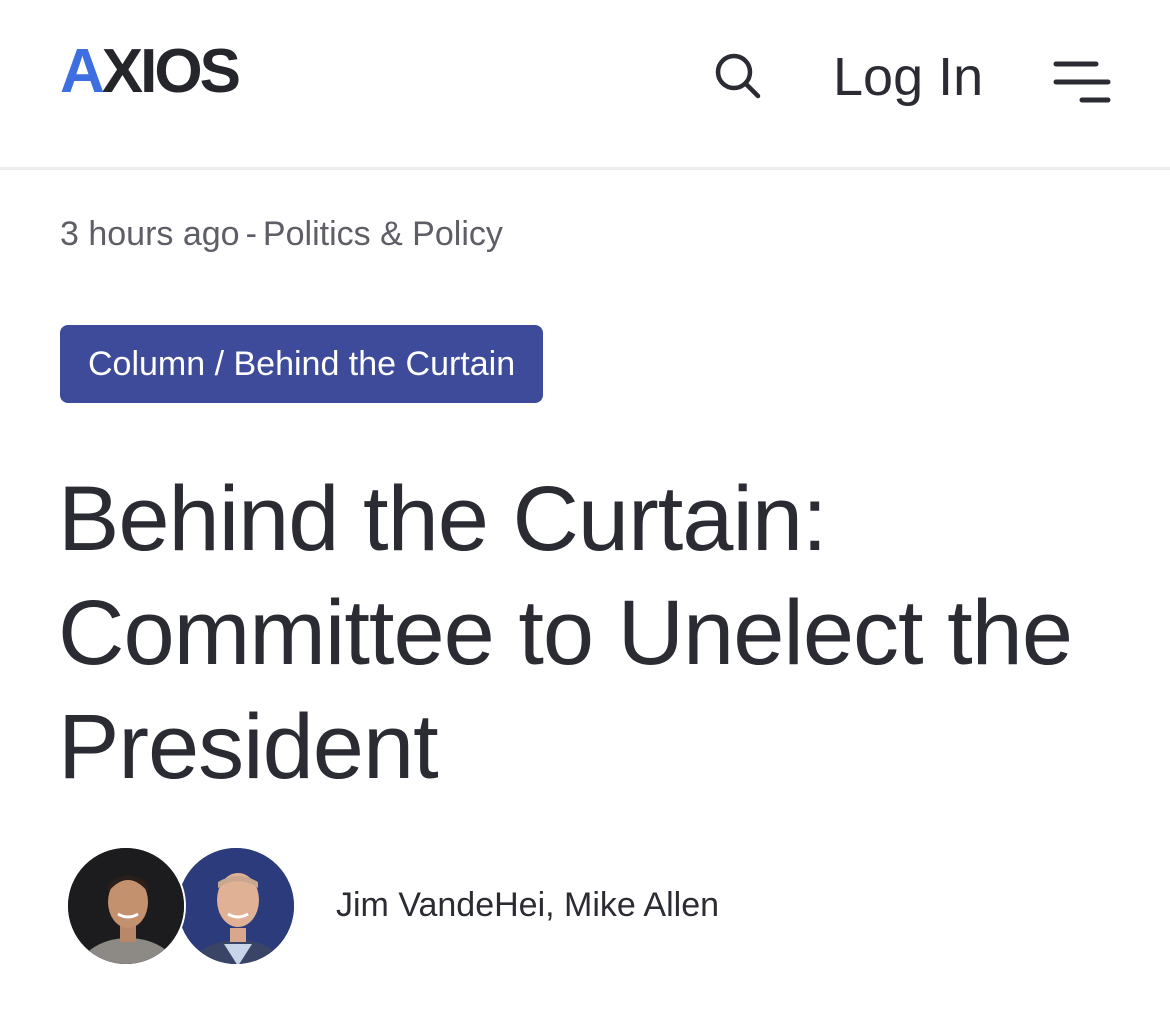 This screenshot has width=1170, height=1010. Describe the element at coordinates (150, 234) in the screenshot. I see `timestamp: 3 hours ago` at that location.